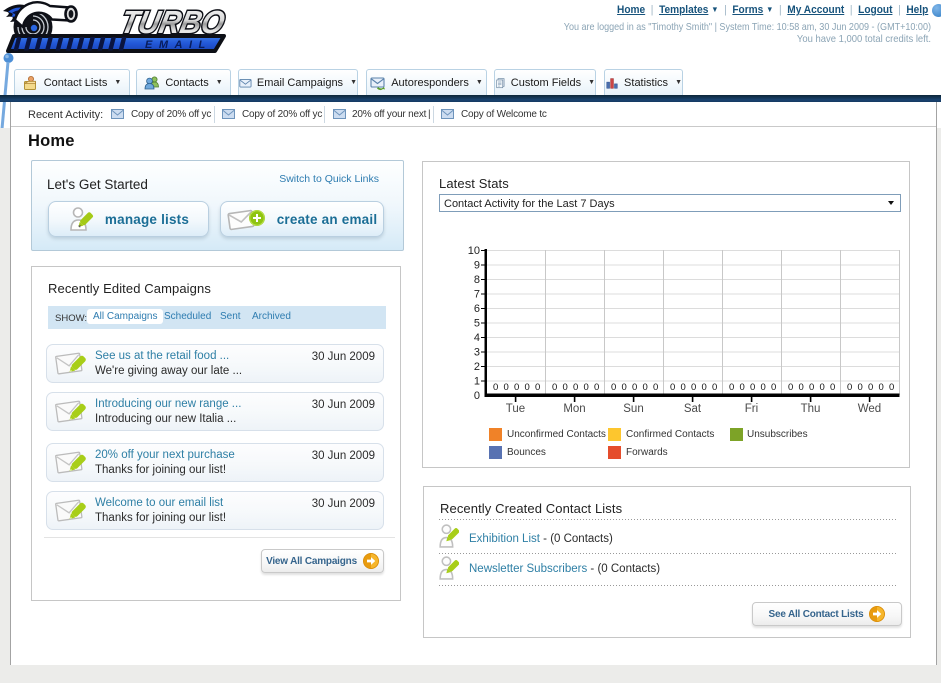 The height and width of the screenshot is (683, 941). Describe the element at coordinates (477, 338) in the screenshot. I see `svg-text: 4` at that location.